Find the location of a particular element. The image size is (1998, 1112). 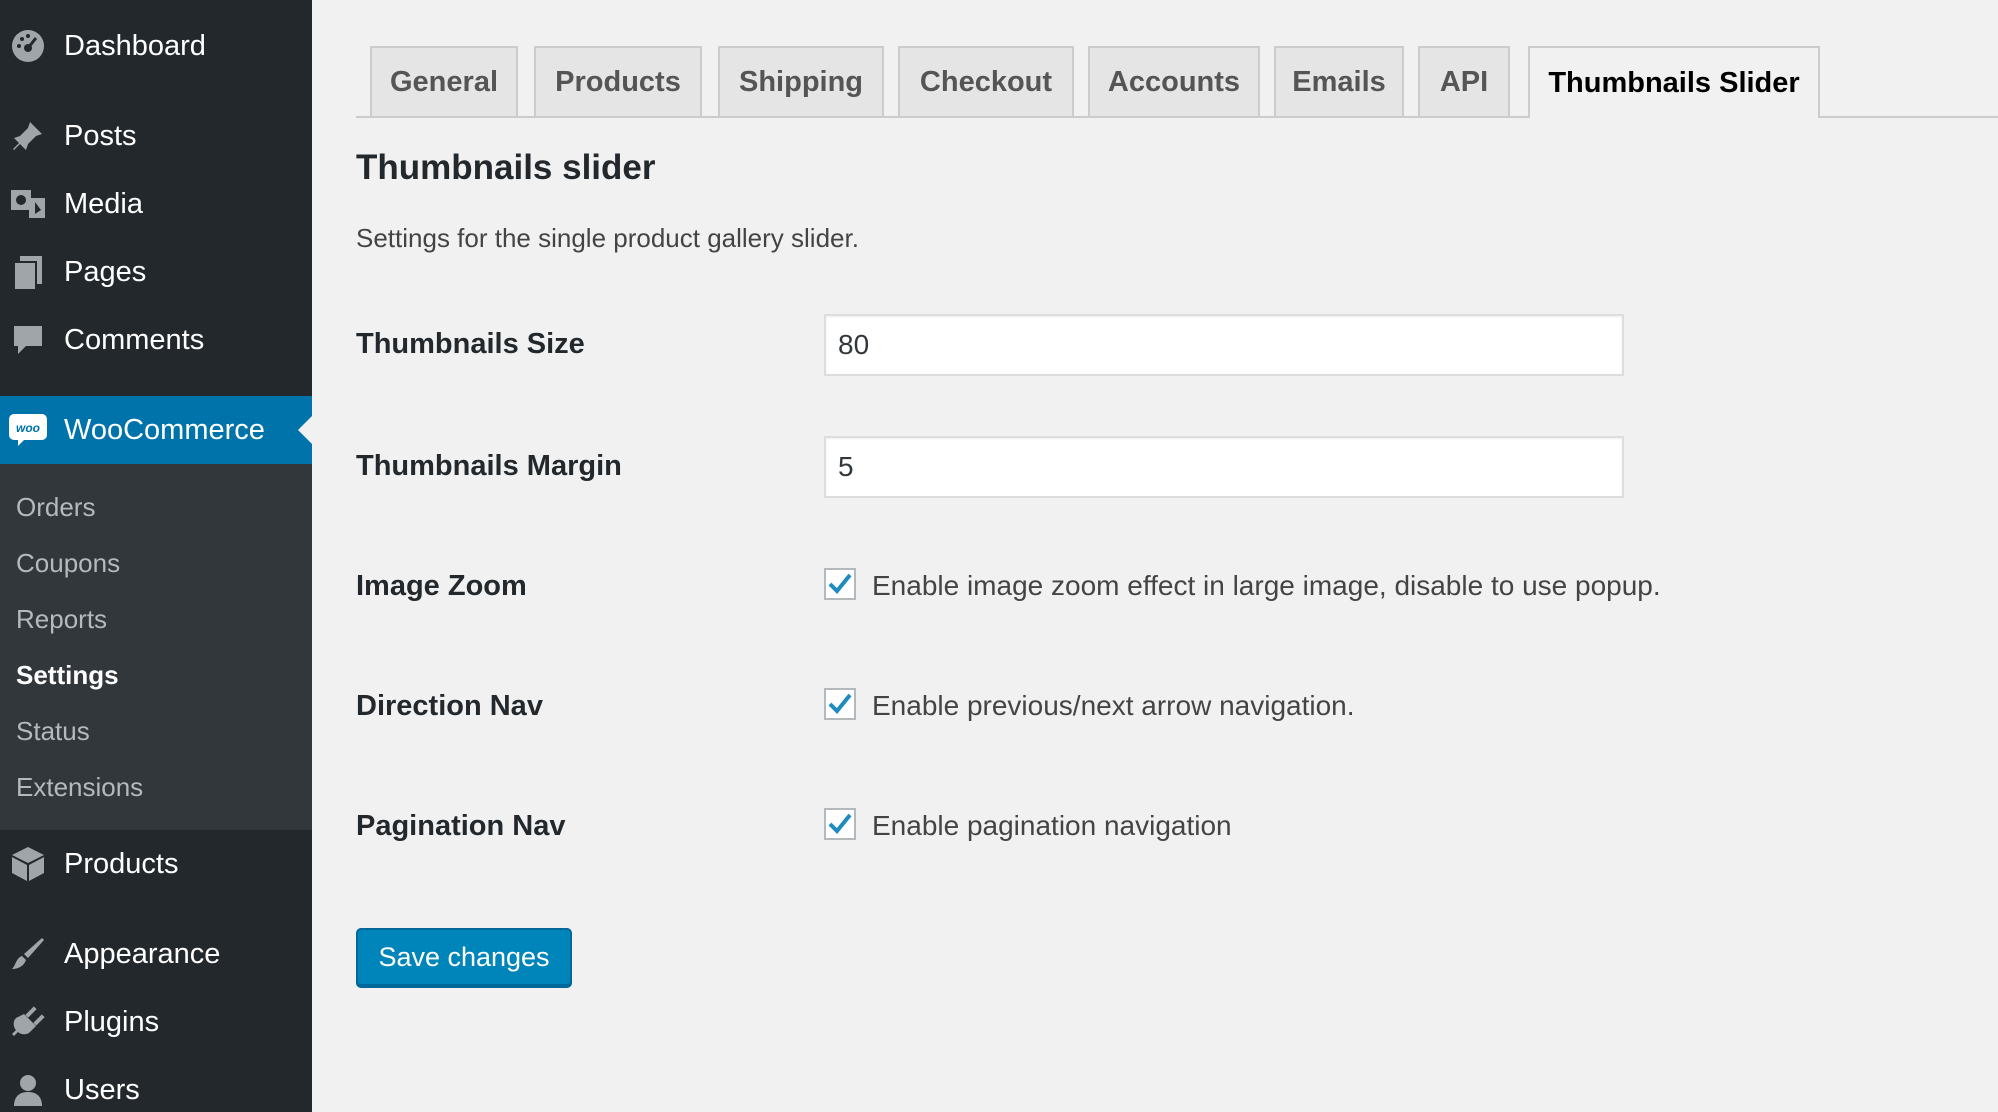

tab-thumbnails-slider: Thumbnails Slider is located at coordinates (1674, 82).